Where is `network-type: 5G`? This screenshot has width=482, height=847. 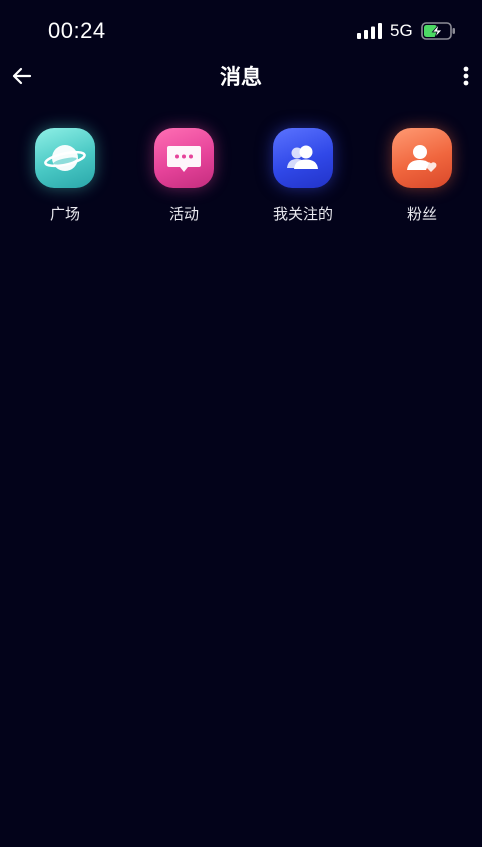
network-type: 5G is located at coordinates (401, 30).